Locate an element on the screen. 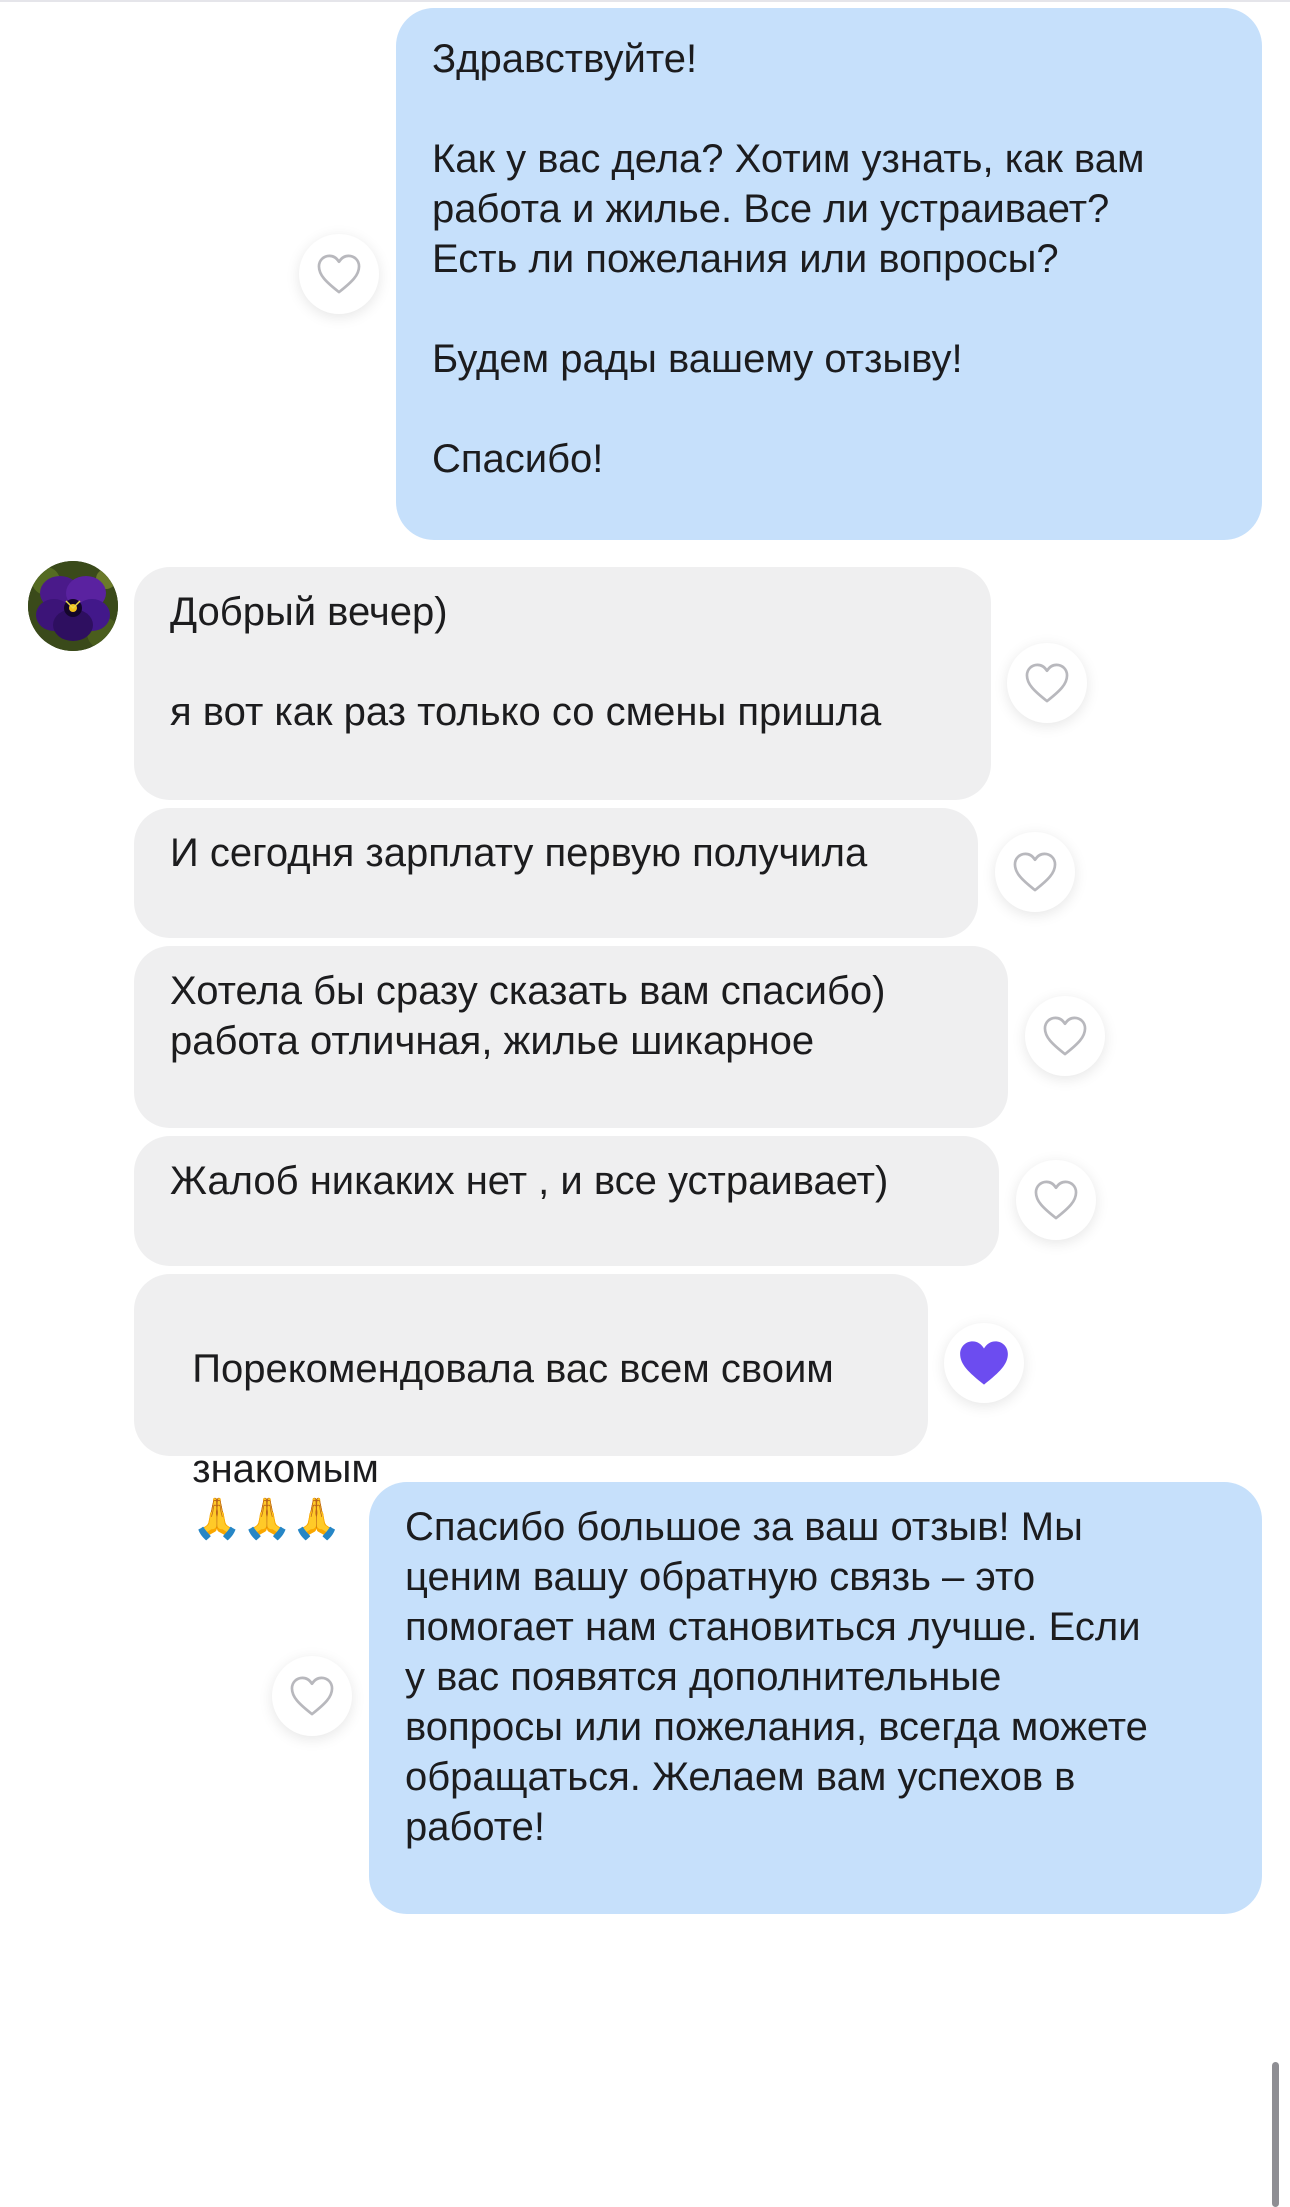 The image size is (1290, 2207). sender-avatar is located at coordinates (73, 606).